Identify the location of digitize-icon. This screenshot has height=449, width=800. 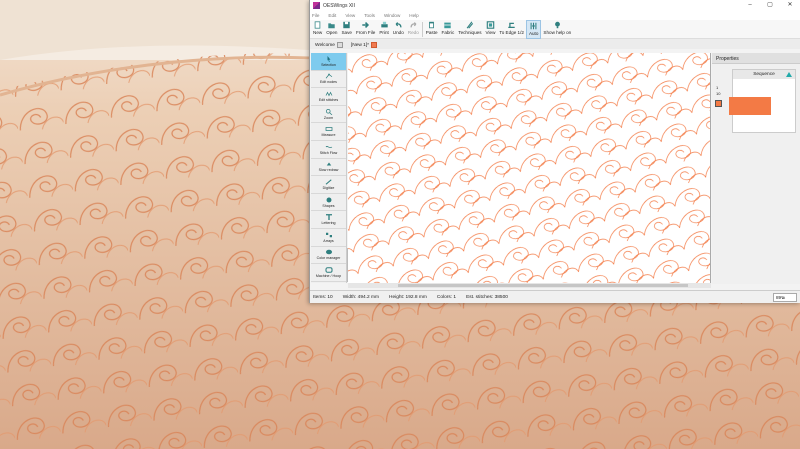
(328, 182).